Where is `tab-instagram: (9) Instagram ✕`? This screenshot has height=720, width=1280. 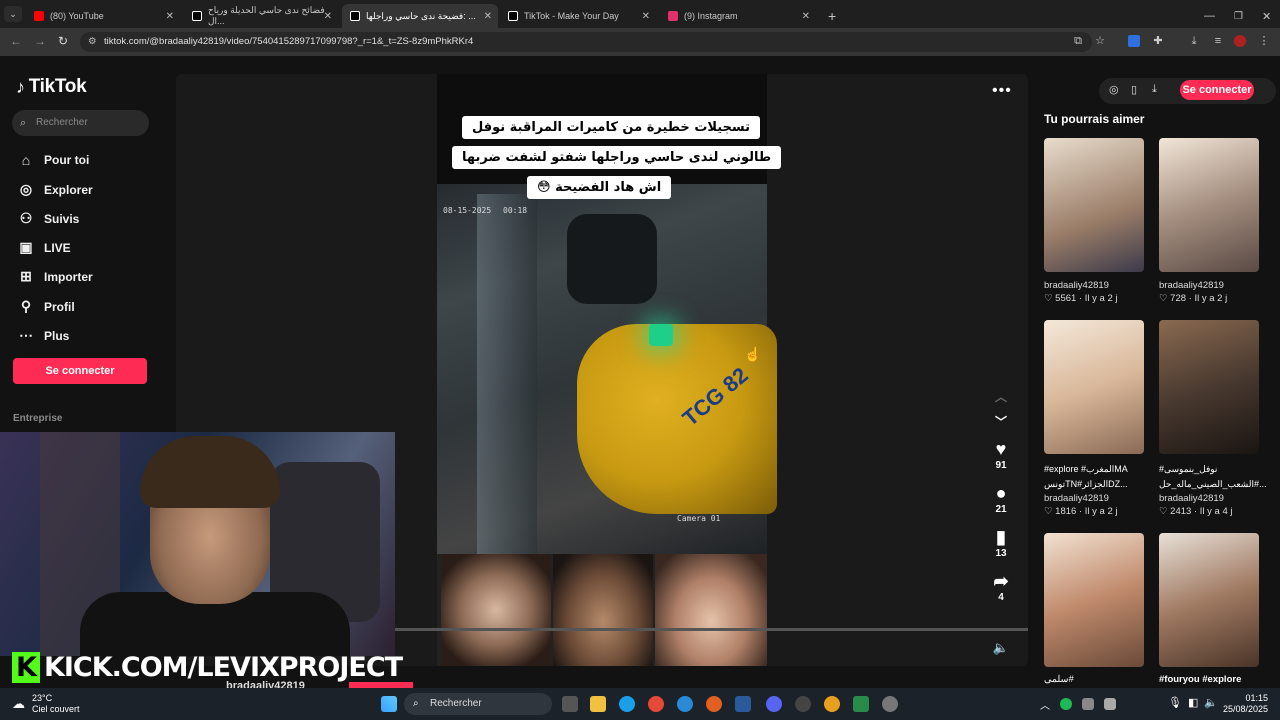
tab-instagram: (9) Instagram ✕ is located at coordinates (738, 16).